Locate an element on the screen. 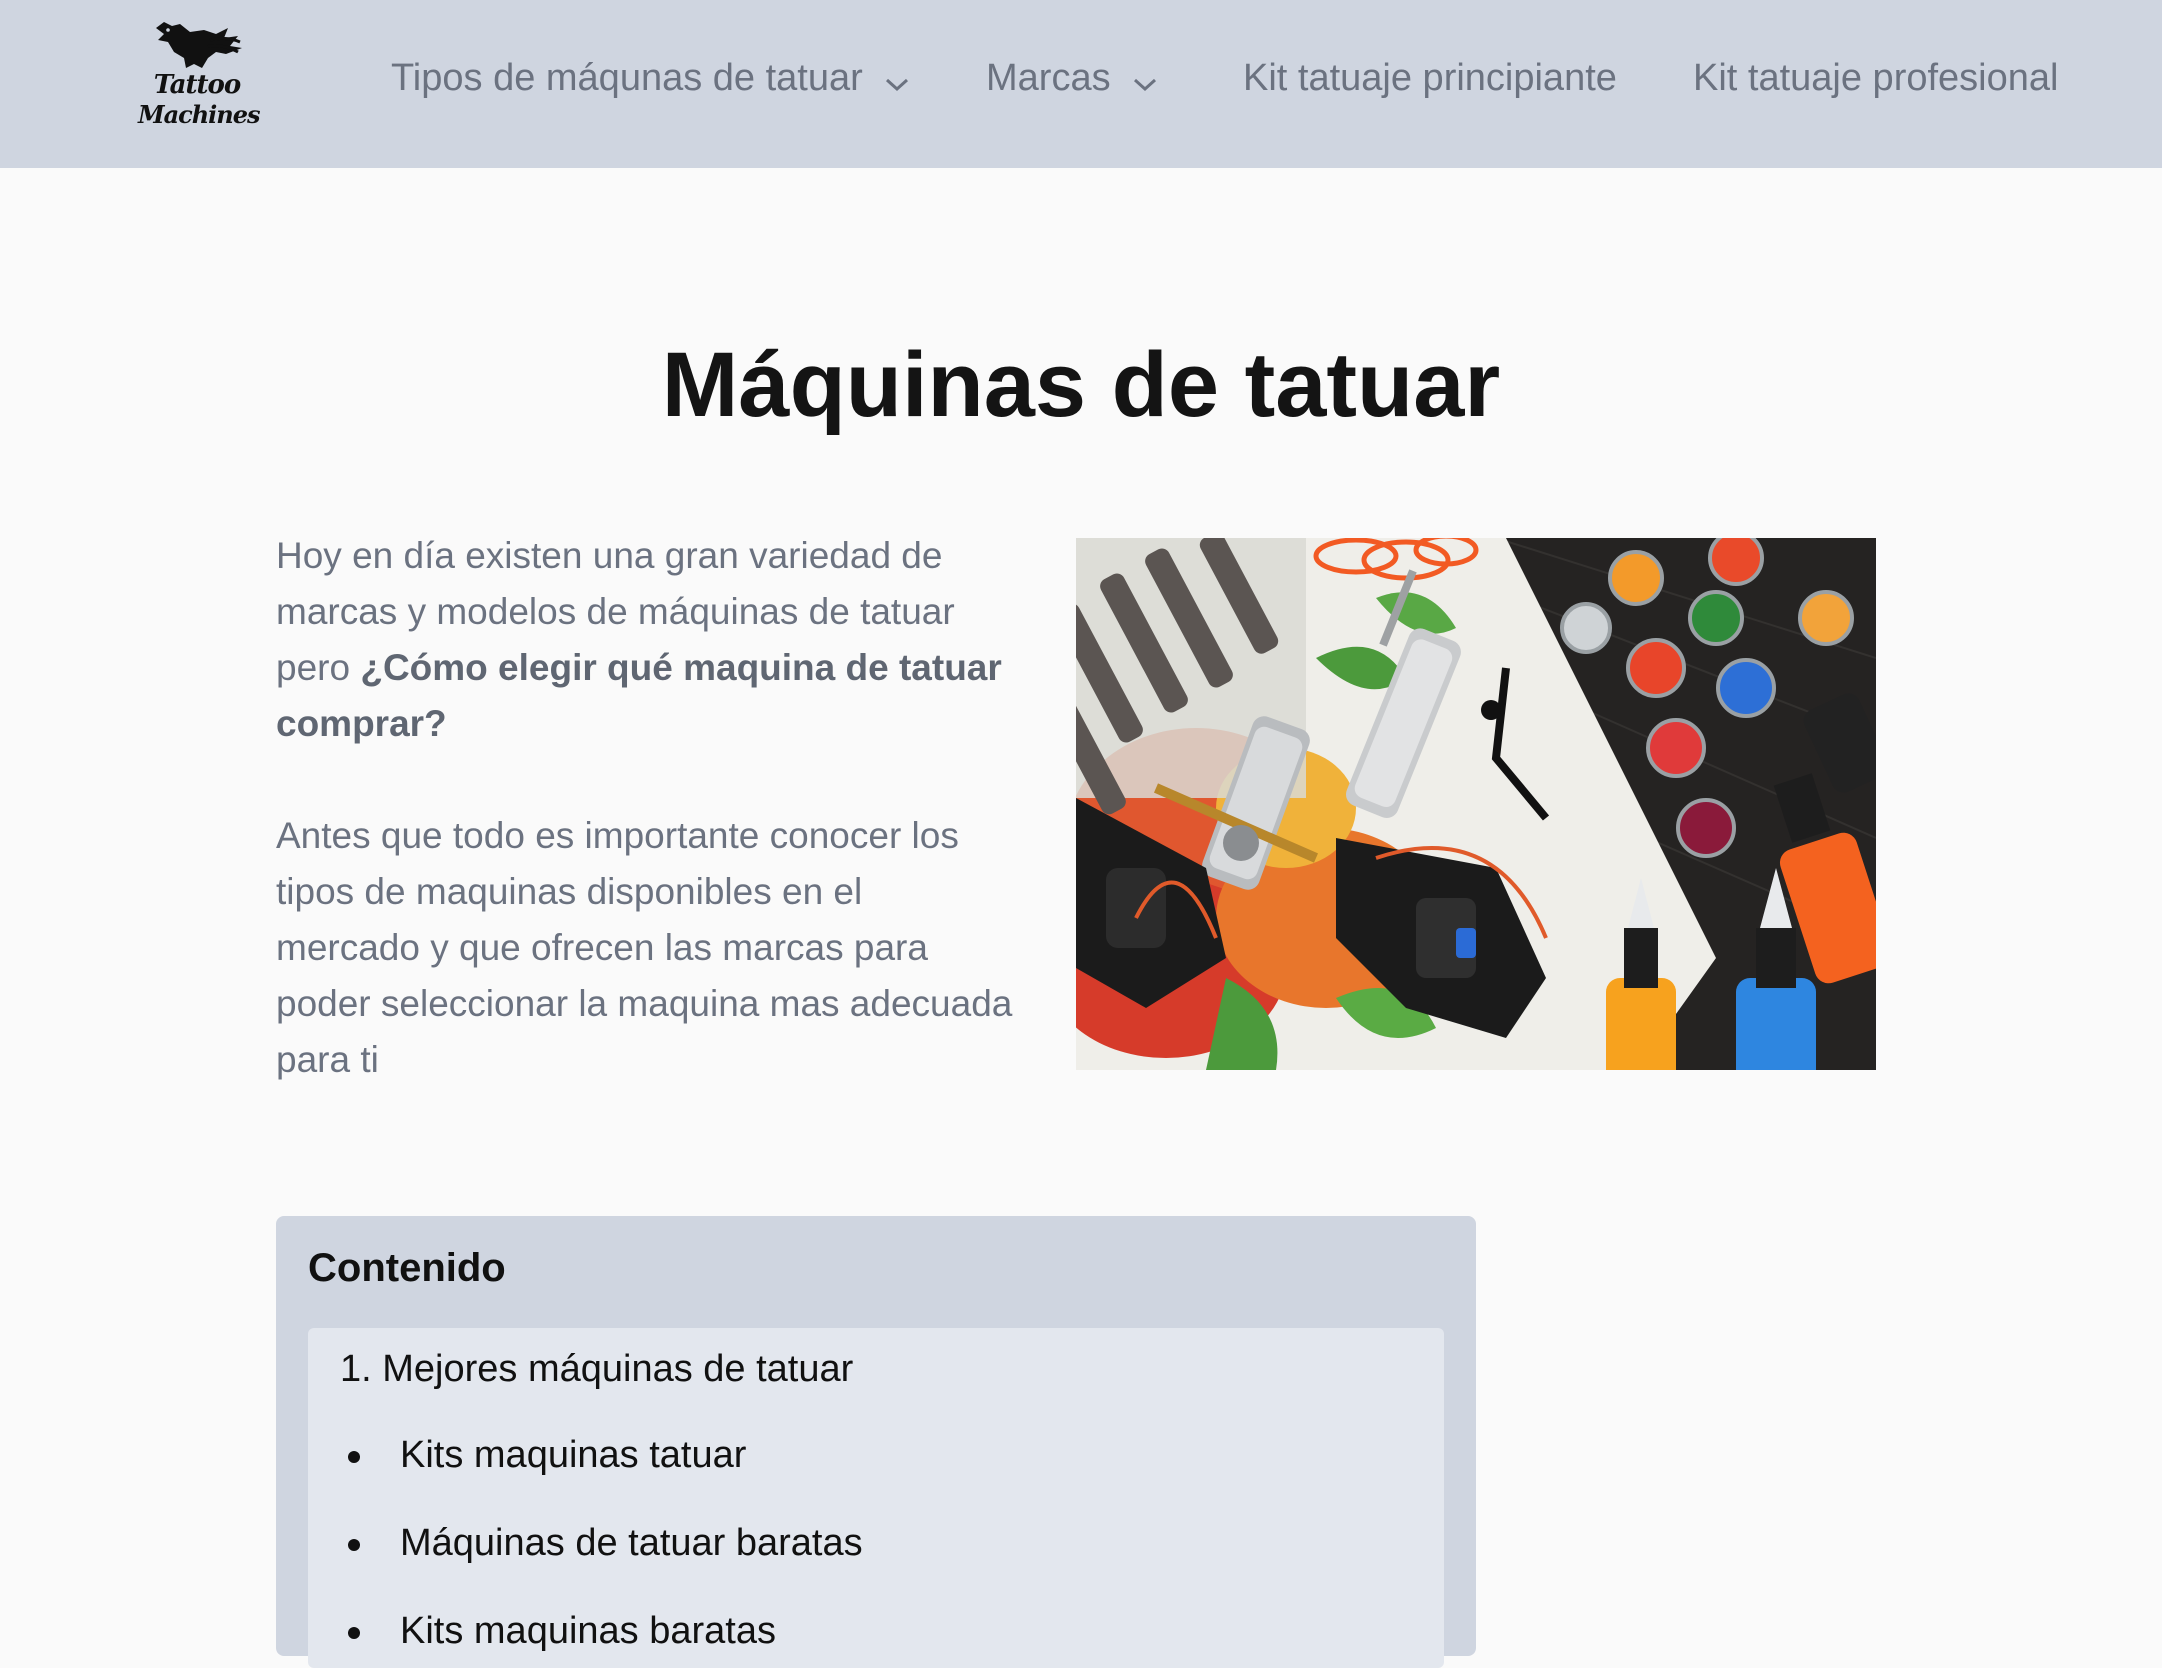 This screenshot has width=2162, height=1668. tattoo-equipment-illustration is located at coordinates (1476, 804).